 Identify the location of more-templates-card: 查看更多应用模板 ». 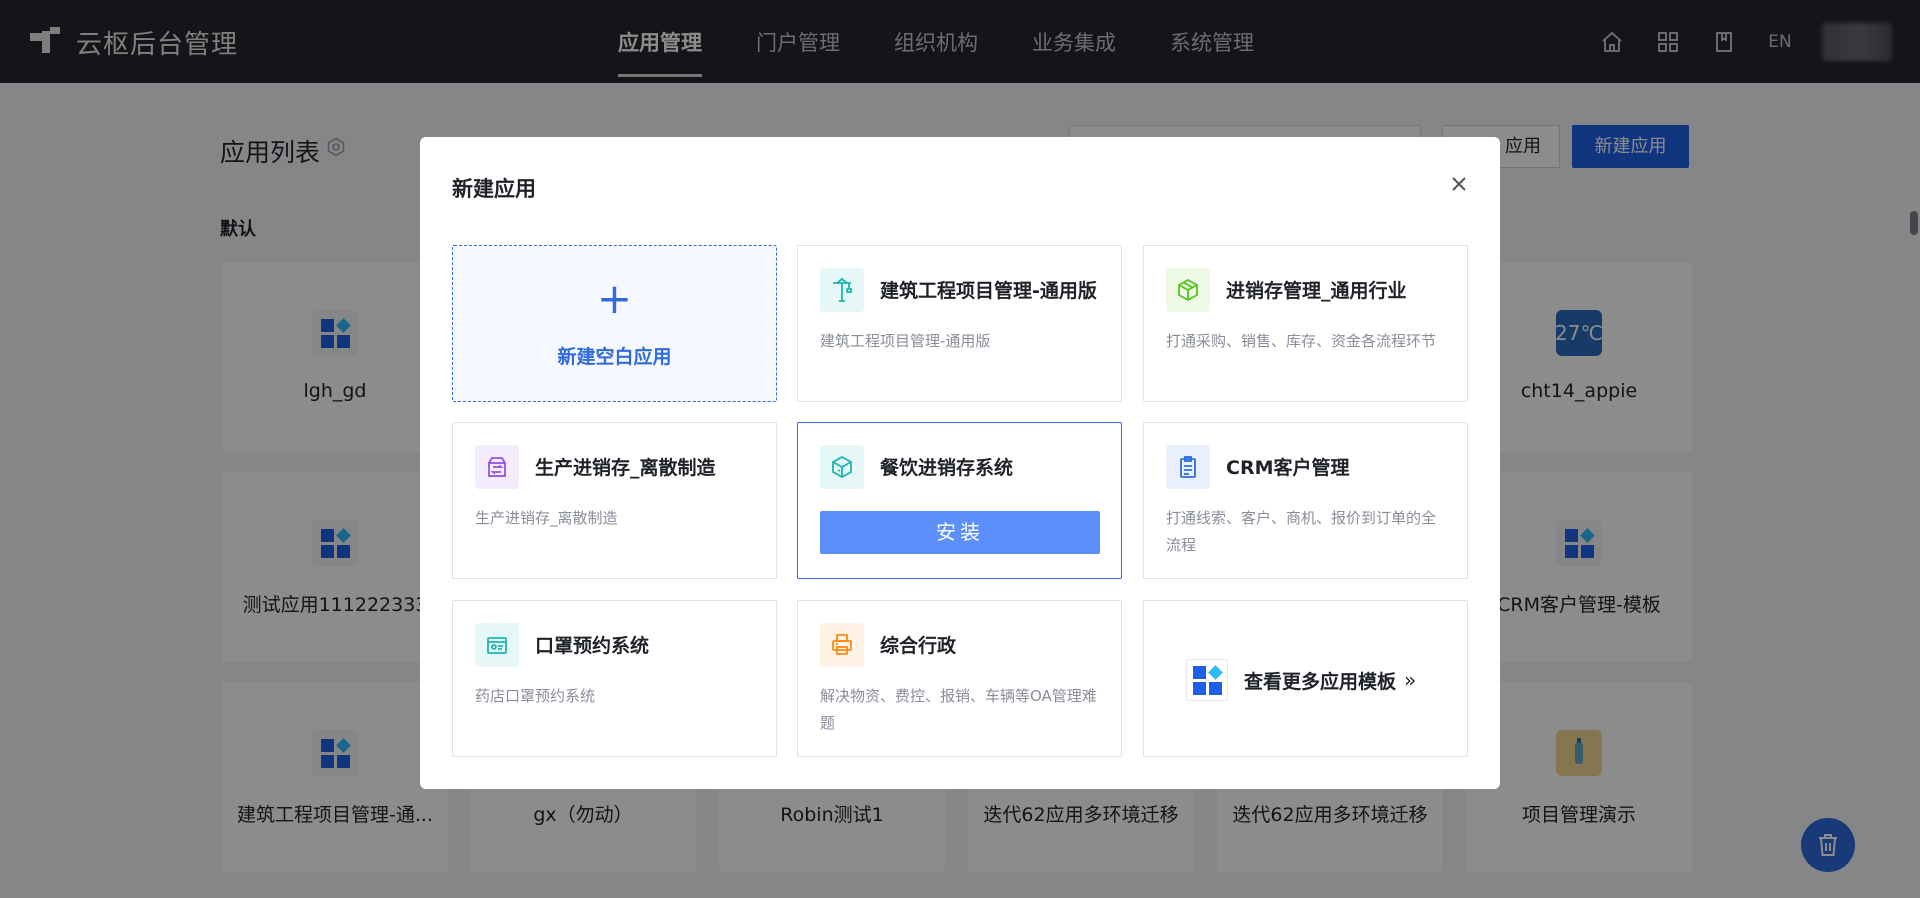
(1305, 678).